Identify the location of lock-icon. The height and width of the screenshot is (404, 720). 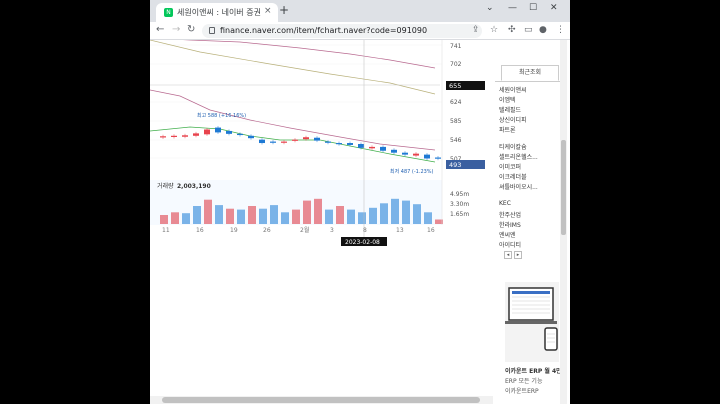
(212, 30).